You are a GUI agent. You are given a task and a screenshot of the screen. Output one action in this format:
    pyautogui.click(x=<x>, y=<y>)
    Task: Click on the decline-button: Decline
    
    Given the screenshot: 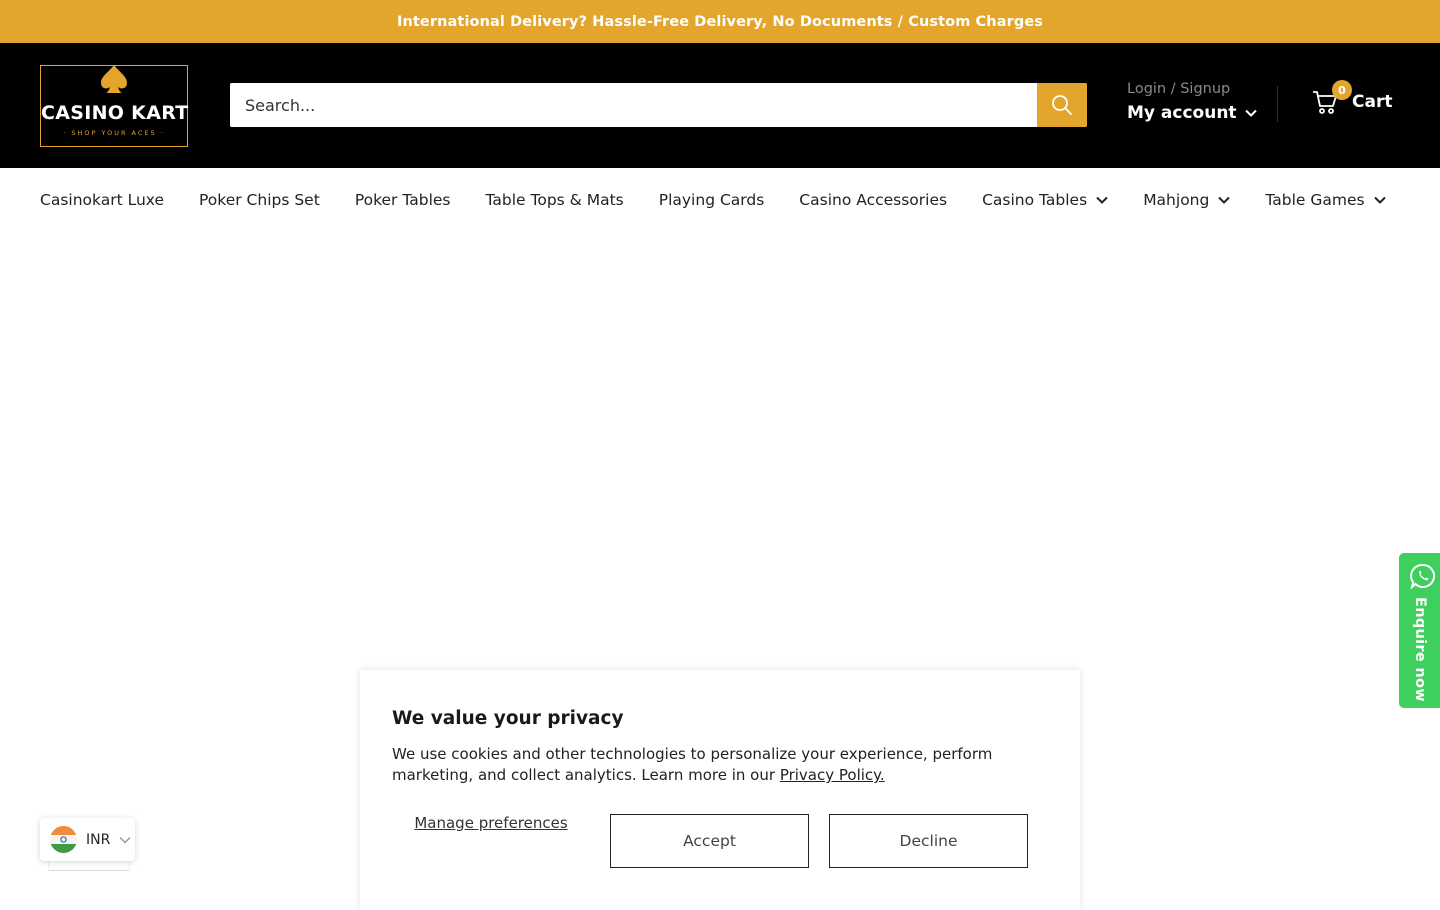 What is the action you would take?
    pyautogui.click(x=928, y=841)
    